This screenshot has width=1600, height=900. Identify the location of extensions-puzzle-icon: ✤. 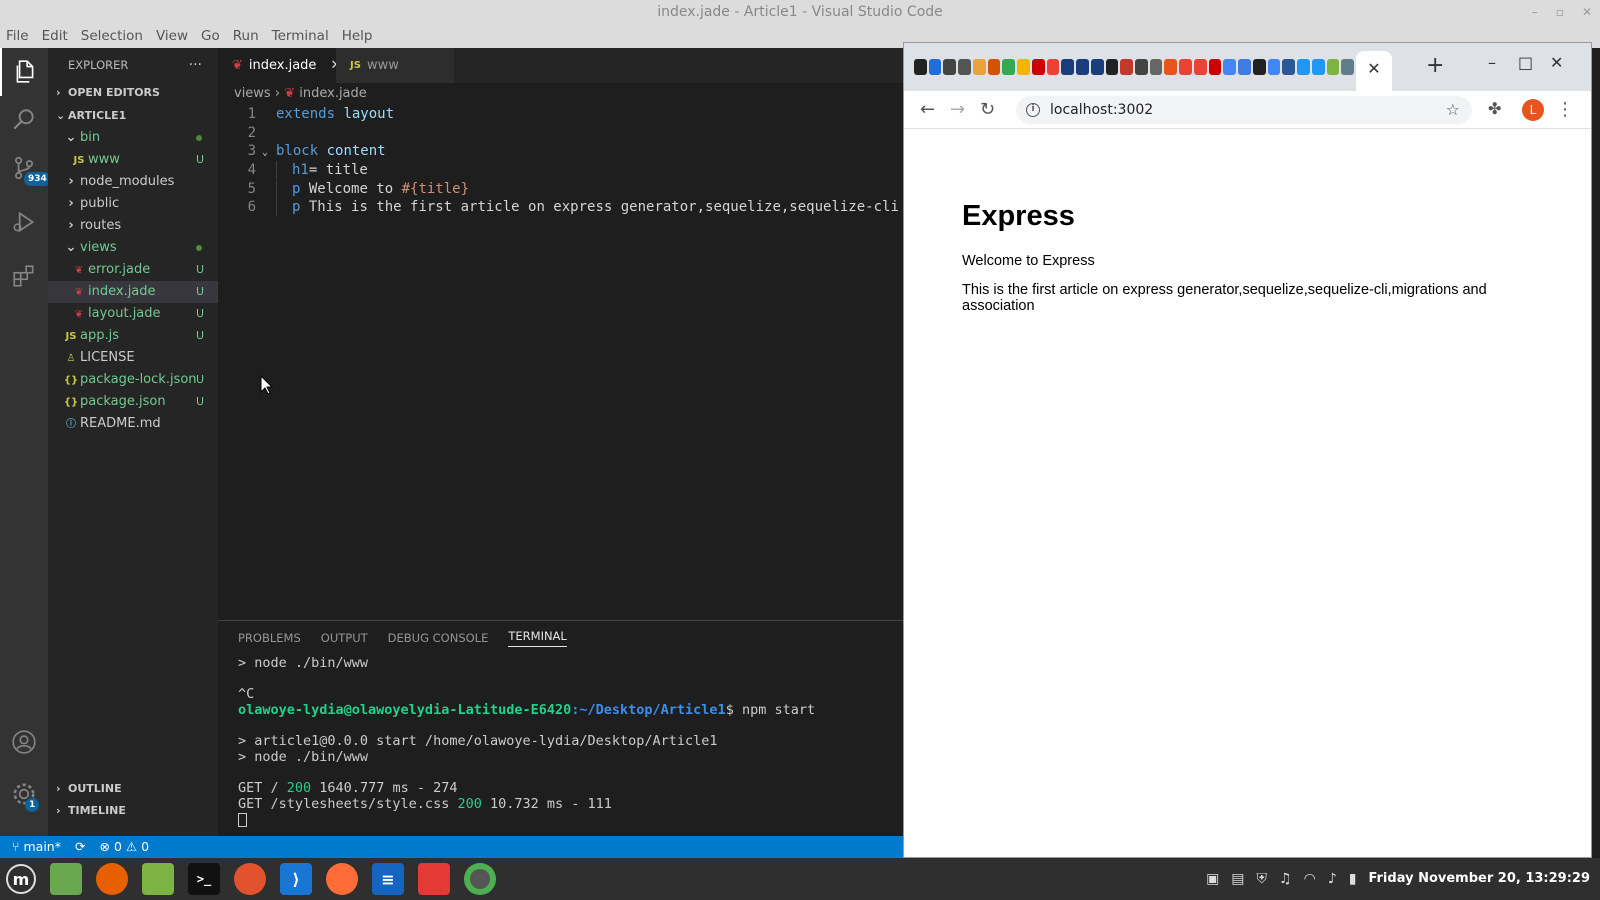
(1494, 108).